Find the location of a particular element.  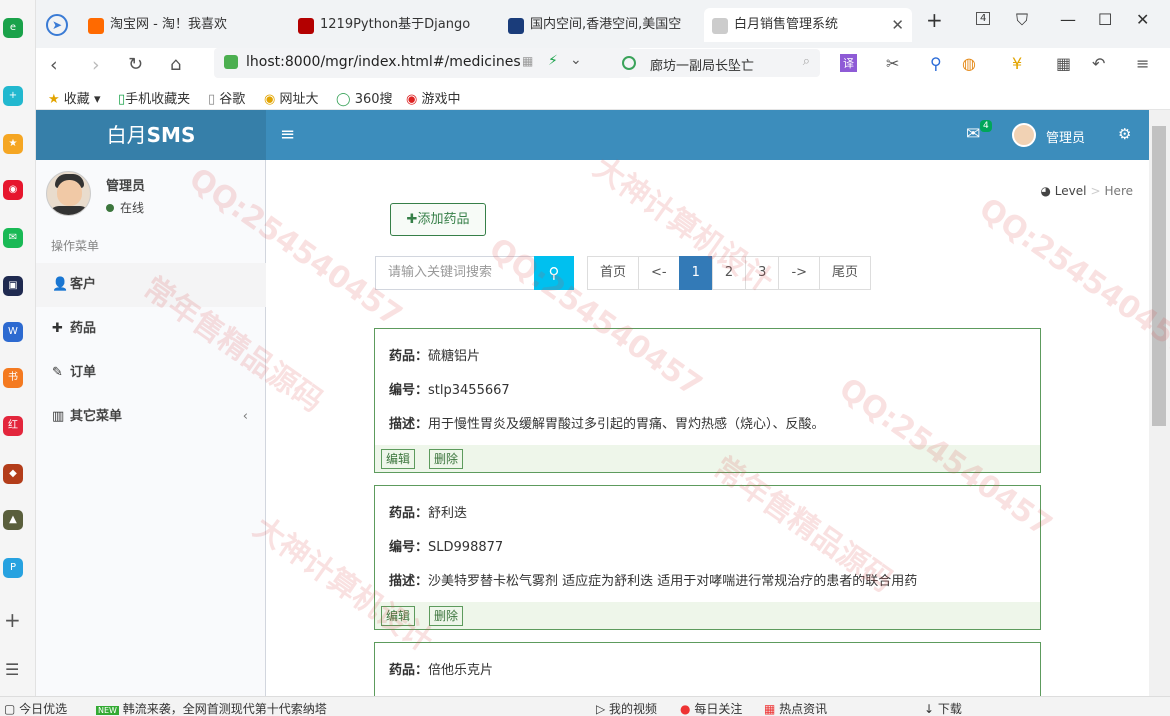

sidebar-item-customers: 👤 客户 is located at coordinates (151, 285).